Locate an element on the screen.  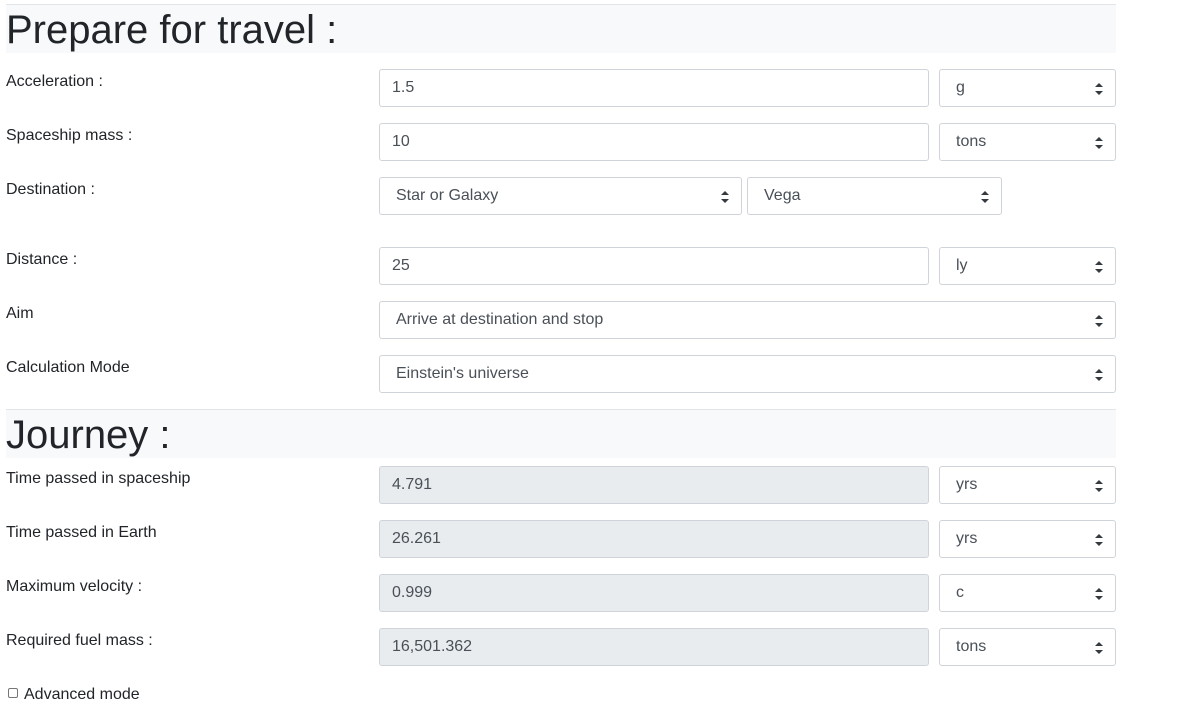
acceleration-unit-value: g is located at coordinates (960, 87).